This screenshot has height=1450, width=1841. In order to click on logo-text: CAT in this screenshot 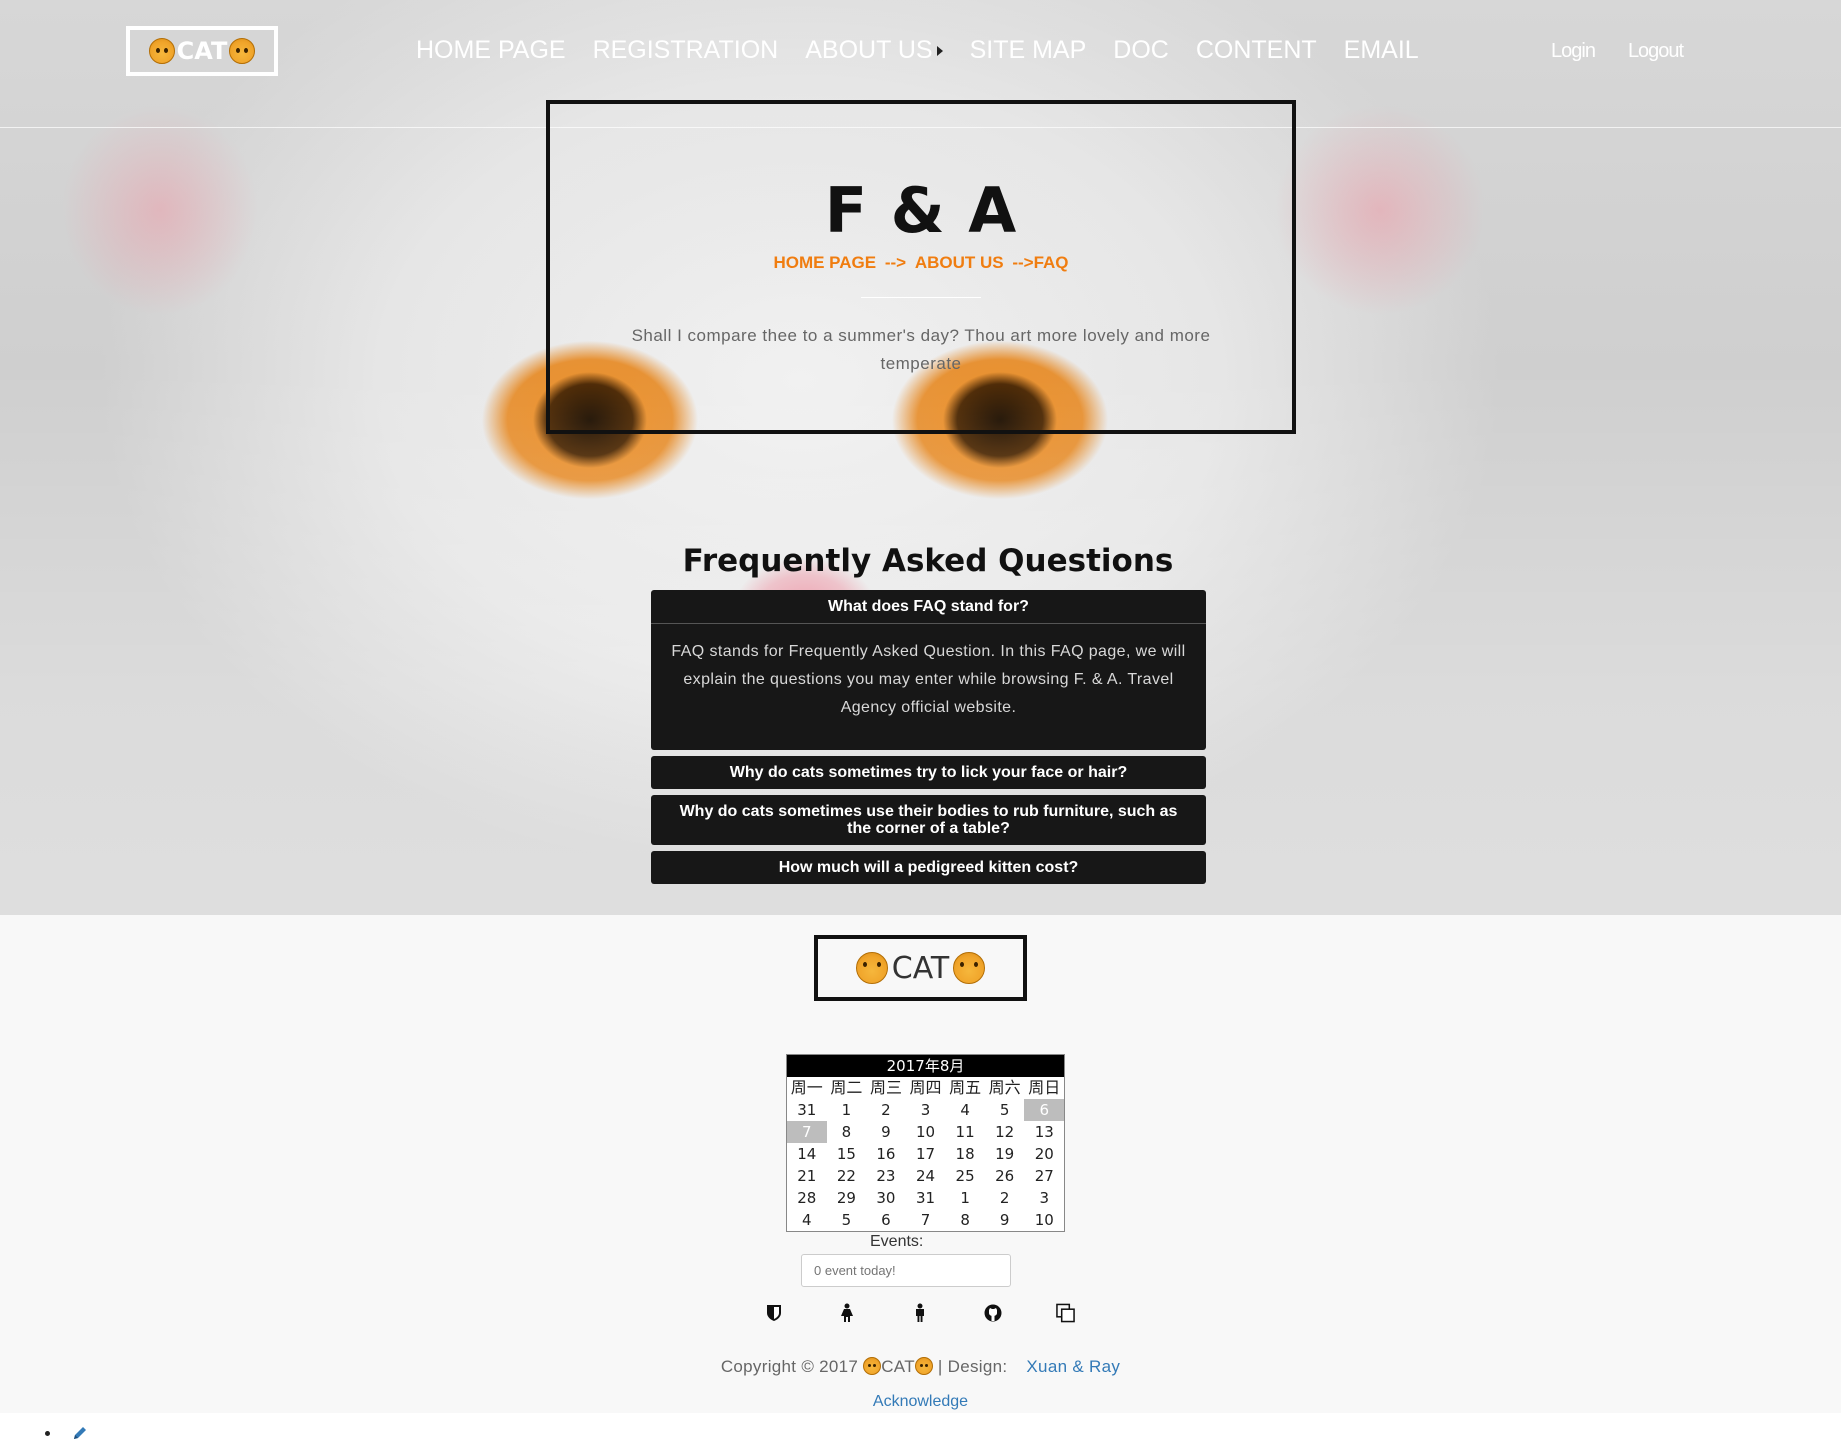, I will do `click(202, 51)`.